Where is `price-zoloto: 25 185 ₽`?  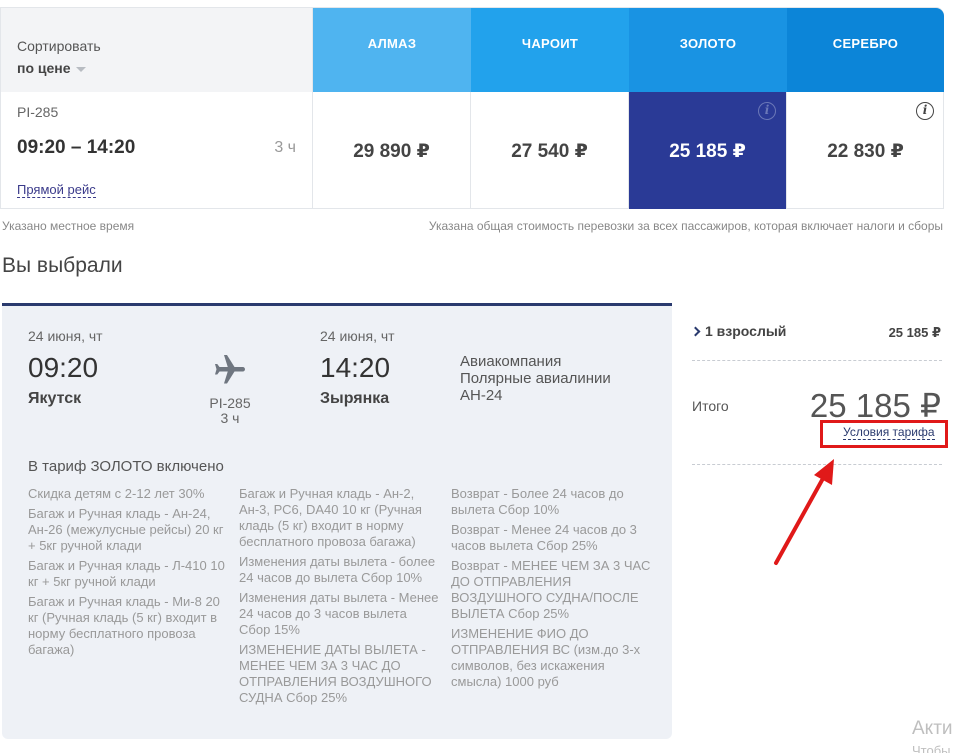 price-zoloto: 25 185 ₽ is located at coordinates (707, 151).